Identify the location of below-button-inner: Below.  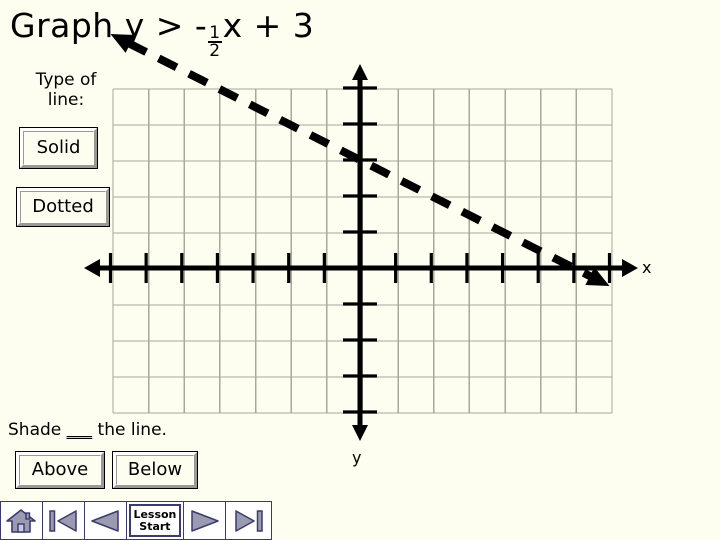
(155, 470).